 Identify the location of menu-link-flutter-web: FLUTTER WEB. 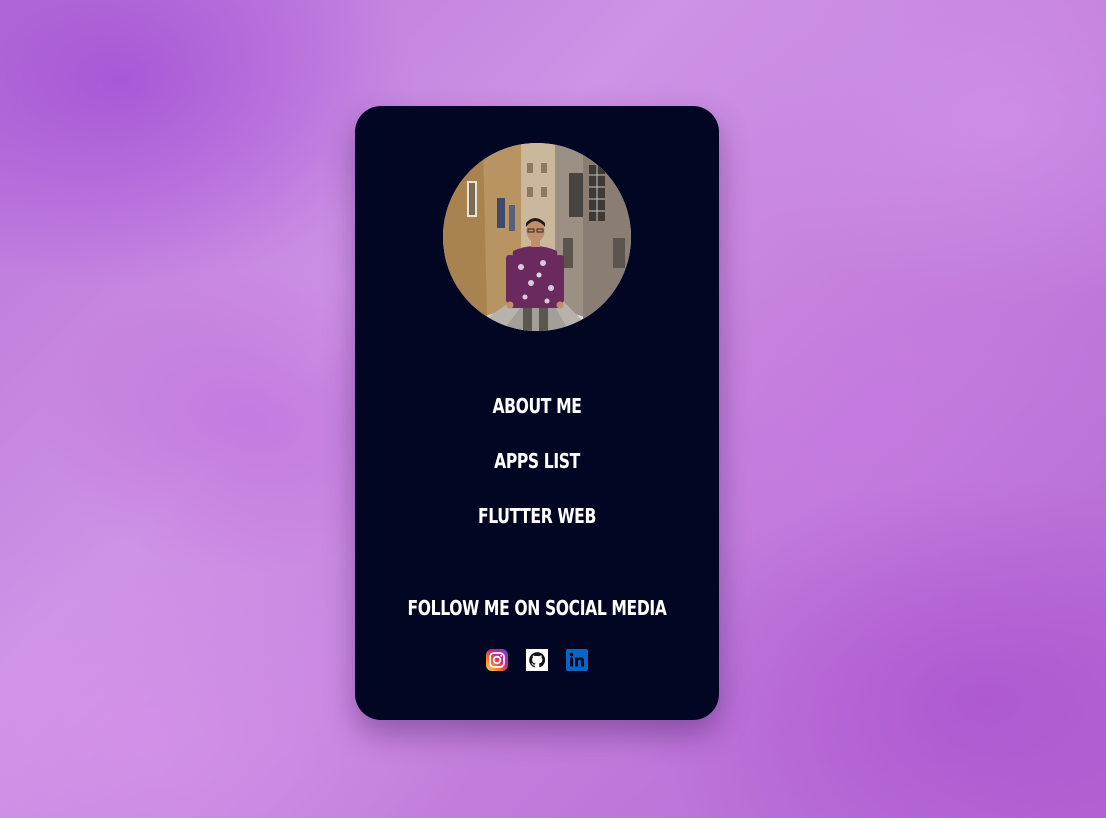
(537, 516).